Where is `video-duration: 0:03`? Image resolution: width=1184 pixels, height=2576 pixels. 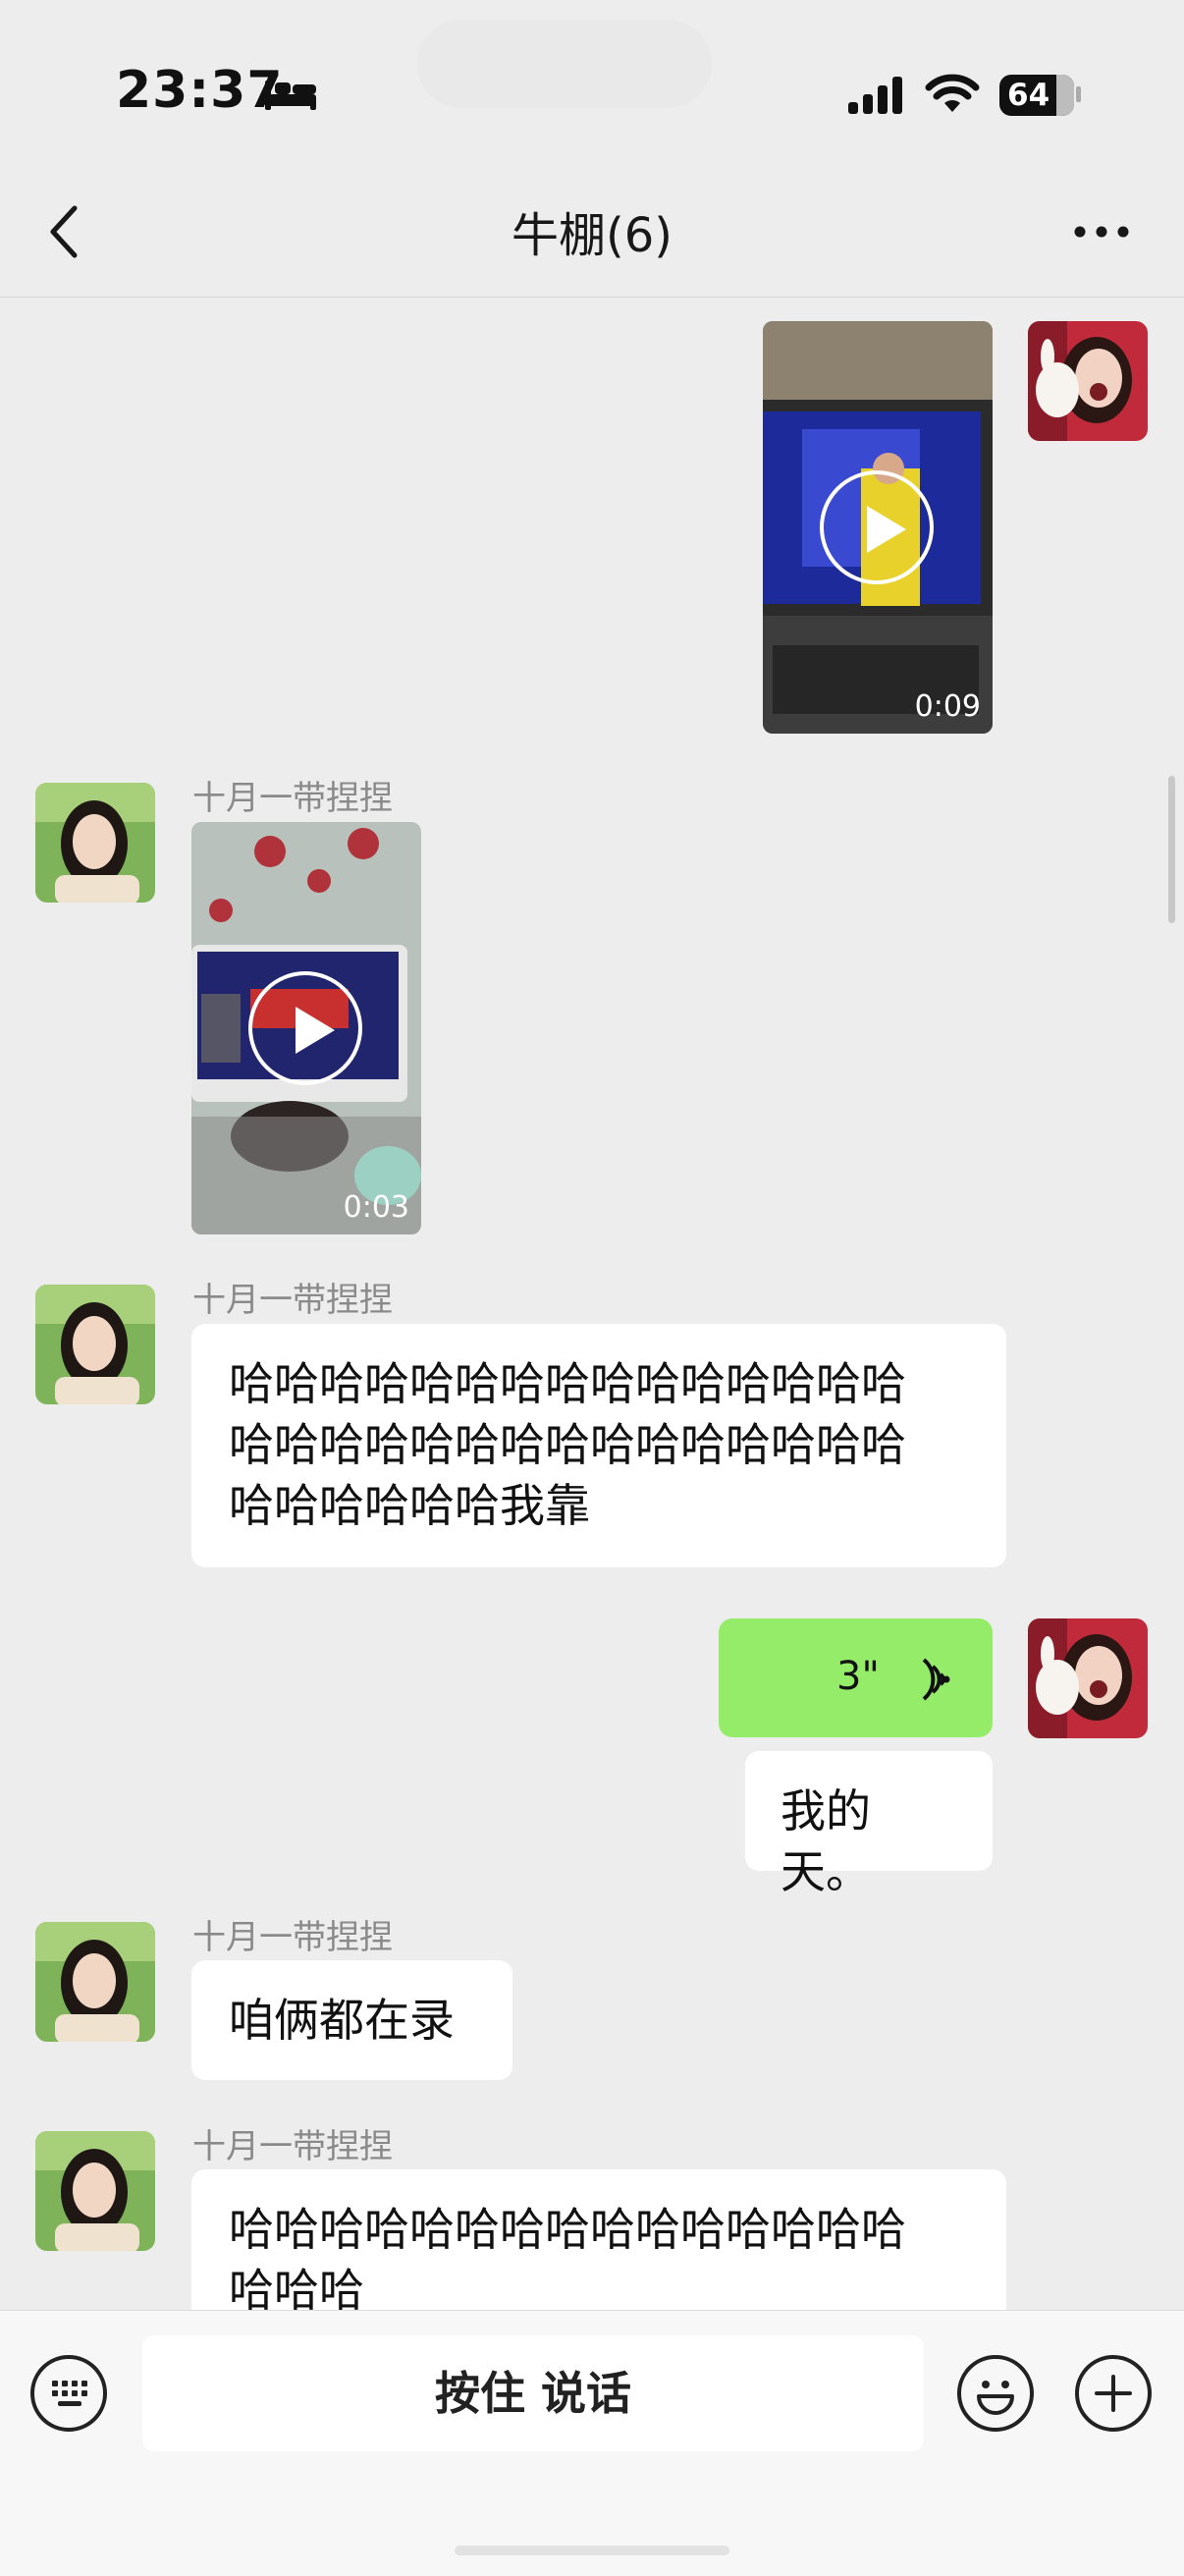
video-duration: 0:03 is located at coordinates (376, 1207).